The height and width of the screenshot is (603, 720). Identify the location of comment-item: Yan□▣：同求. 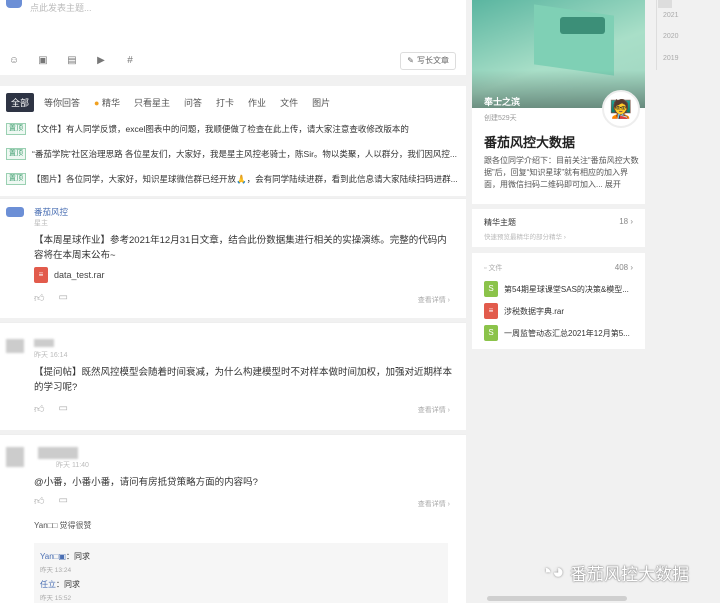
(65, 556).